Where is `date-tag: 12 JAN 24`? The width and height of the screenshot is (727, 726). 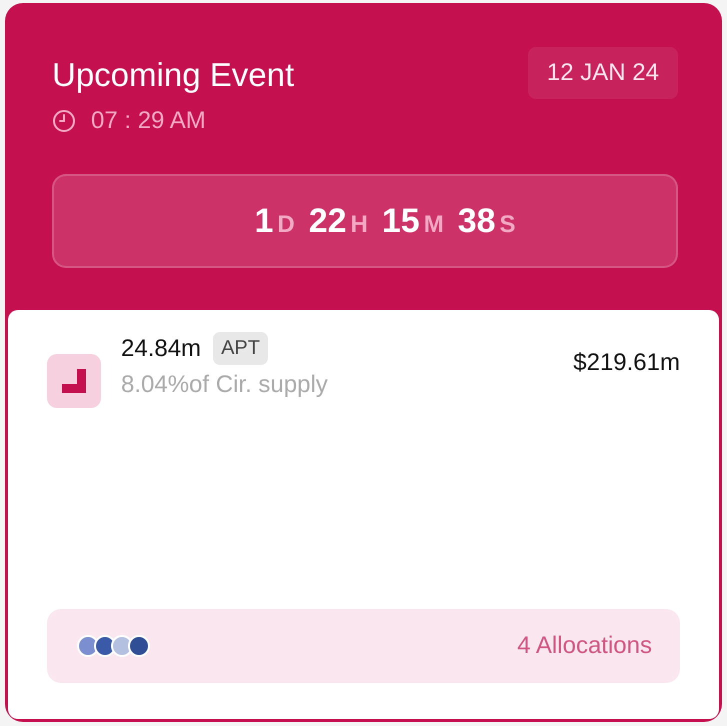 date-tag: 12 JAN 24 is located at coordinates (603, 73).